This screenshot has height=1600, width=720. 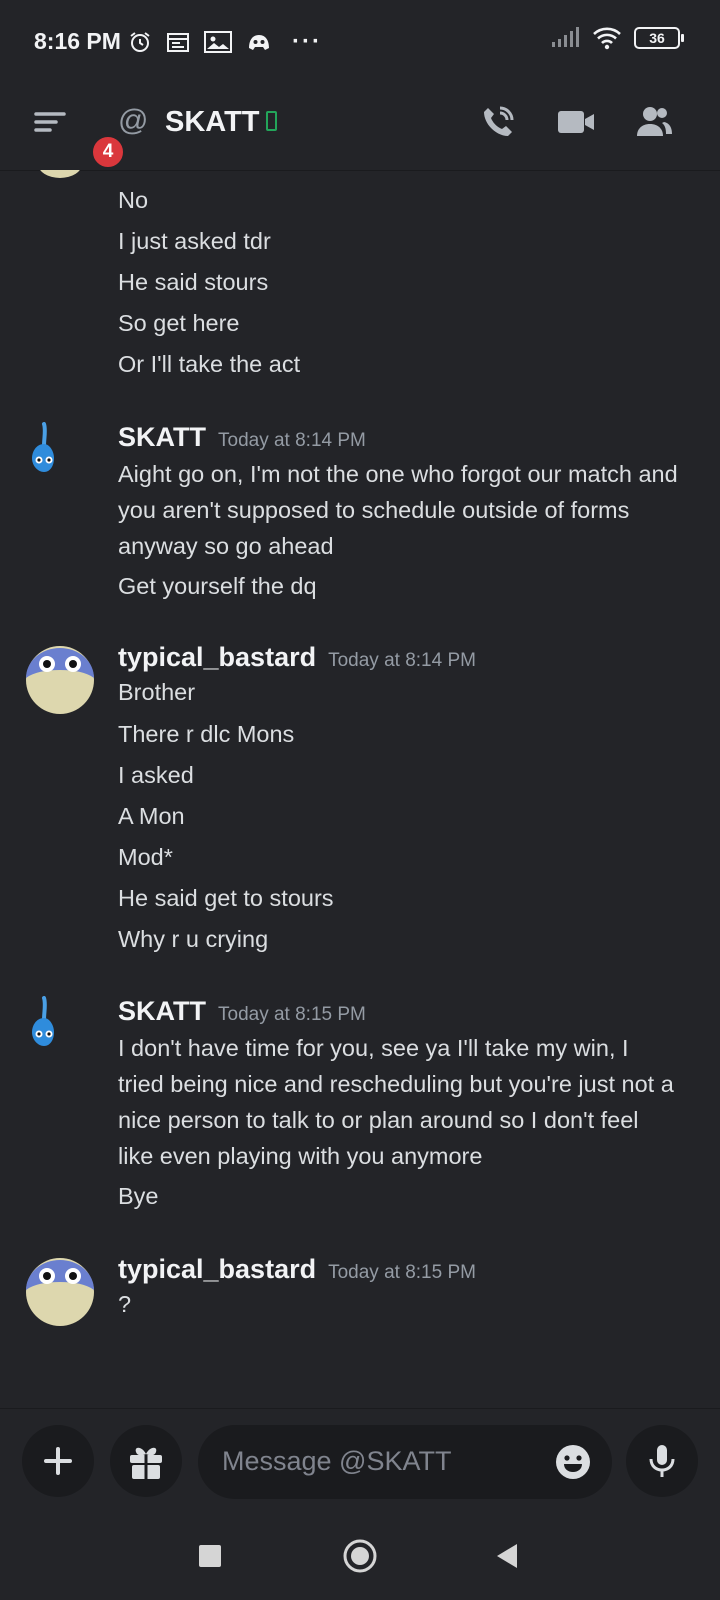 I want to click on home-circle-icon, so click(x=360, y=1556).